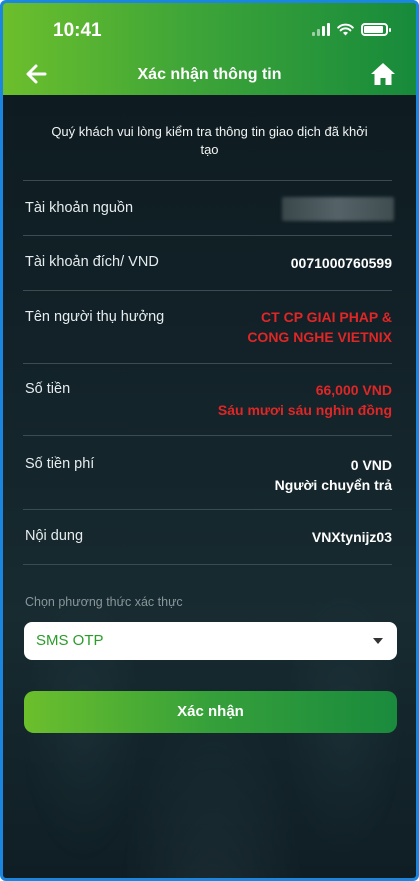 This screenshot has width=419, height=881. I want to click on status-icons, so click(351, 29).